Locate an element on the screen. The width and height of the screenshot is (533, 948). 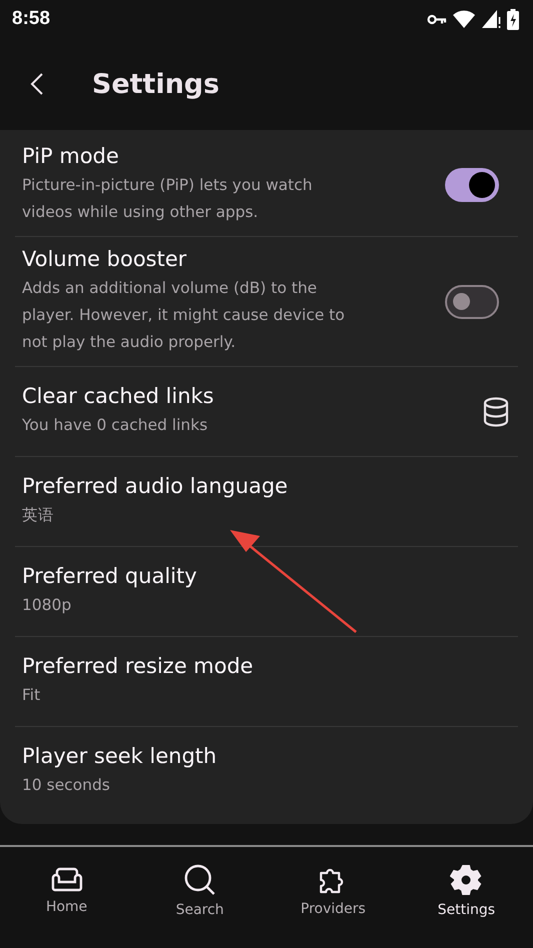
setting-title: Preferred quality is located at coordinates (266, 576).